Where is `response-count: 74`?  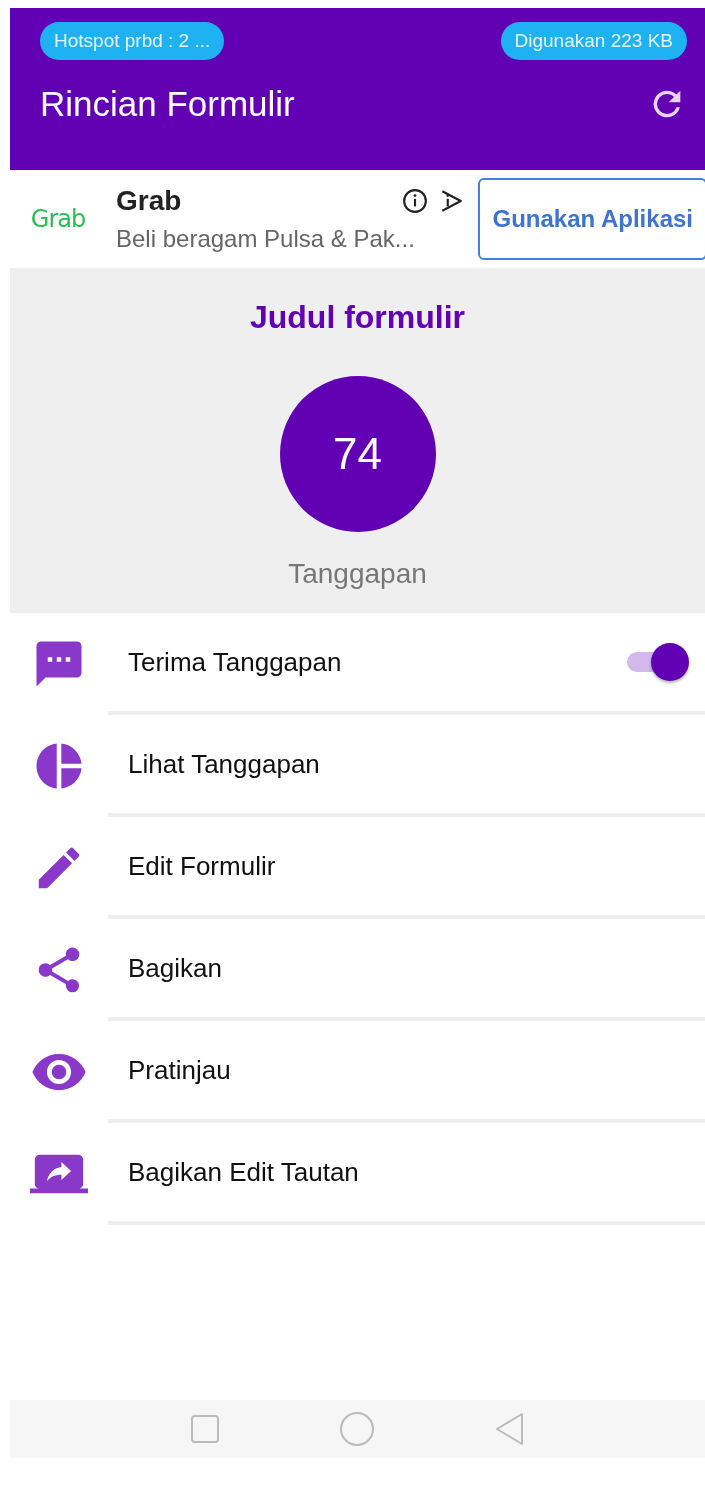
response-count: 74 is located at coordinates (357, 454).